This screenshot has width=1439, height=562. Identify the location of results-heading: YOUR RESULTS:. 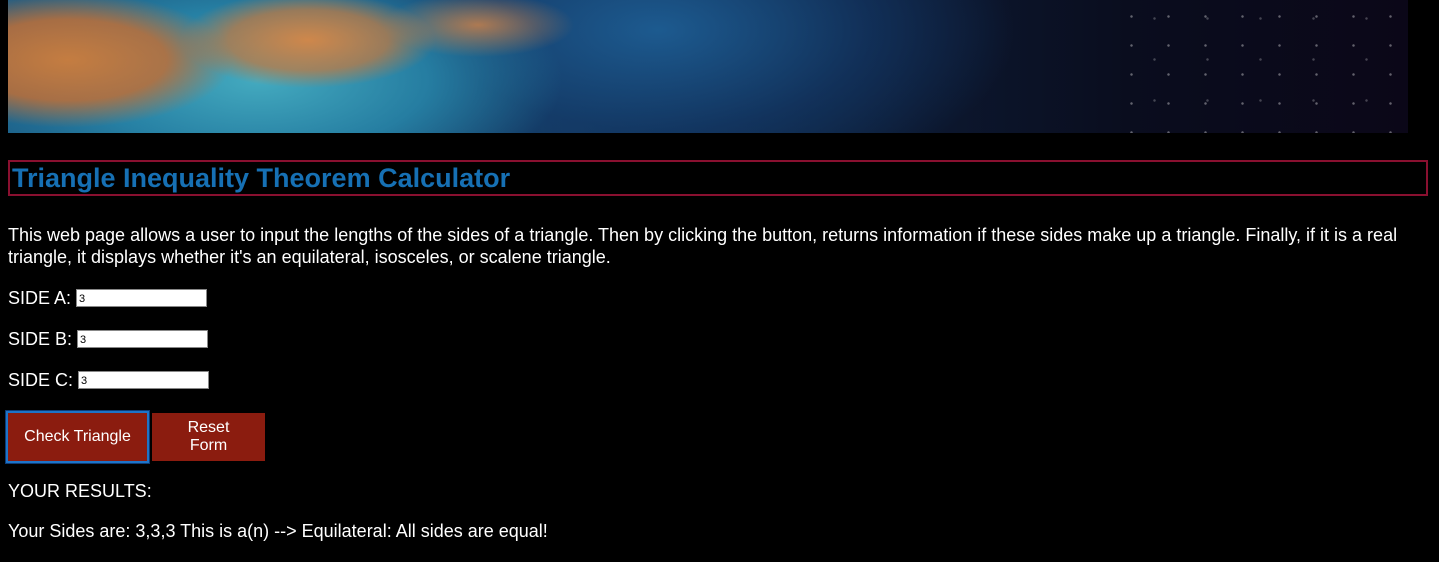
(80, 491).